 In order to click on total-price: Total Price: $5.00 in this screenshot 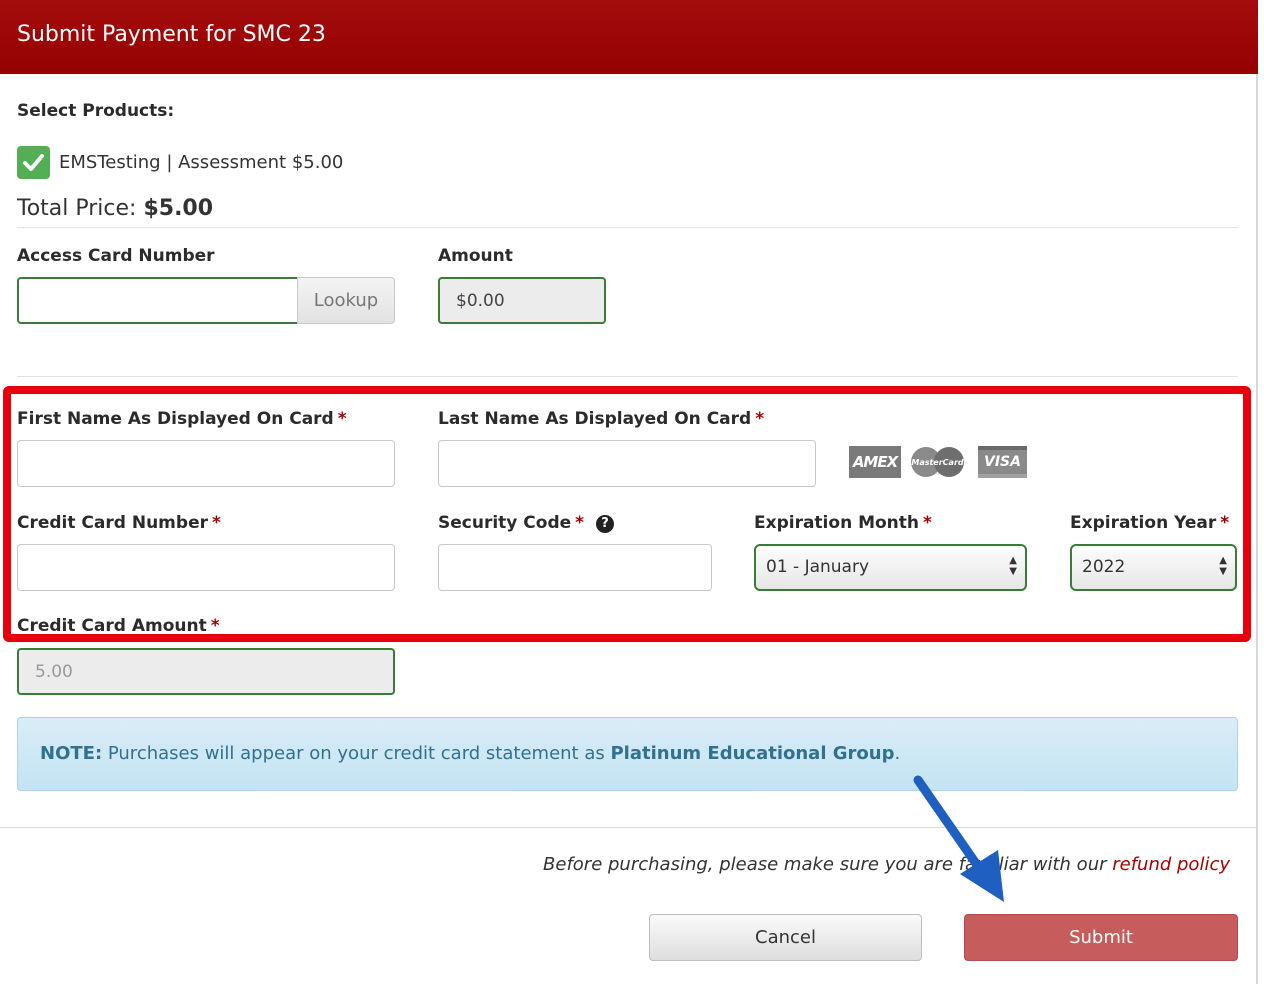, I will do `click(115, 208)`.